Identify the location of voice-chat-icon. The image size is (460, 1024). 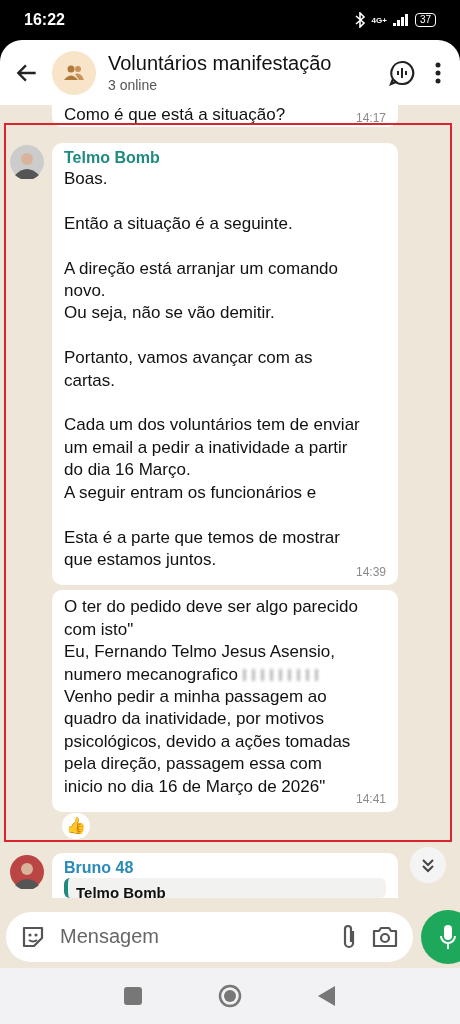
(402, 72).